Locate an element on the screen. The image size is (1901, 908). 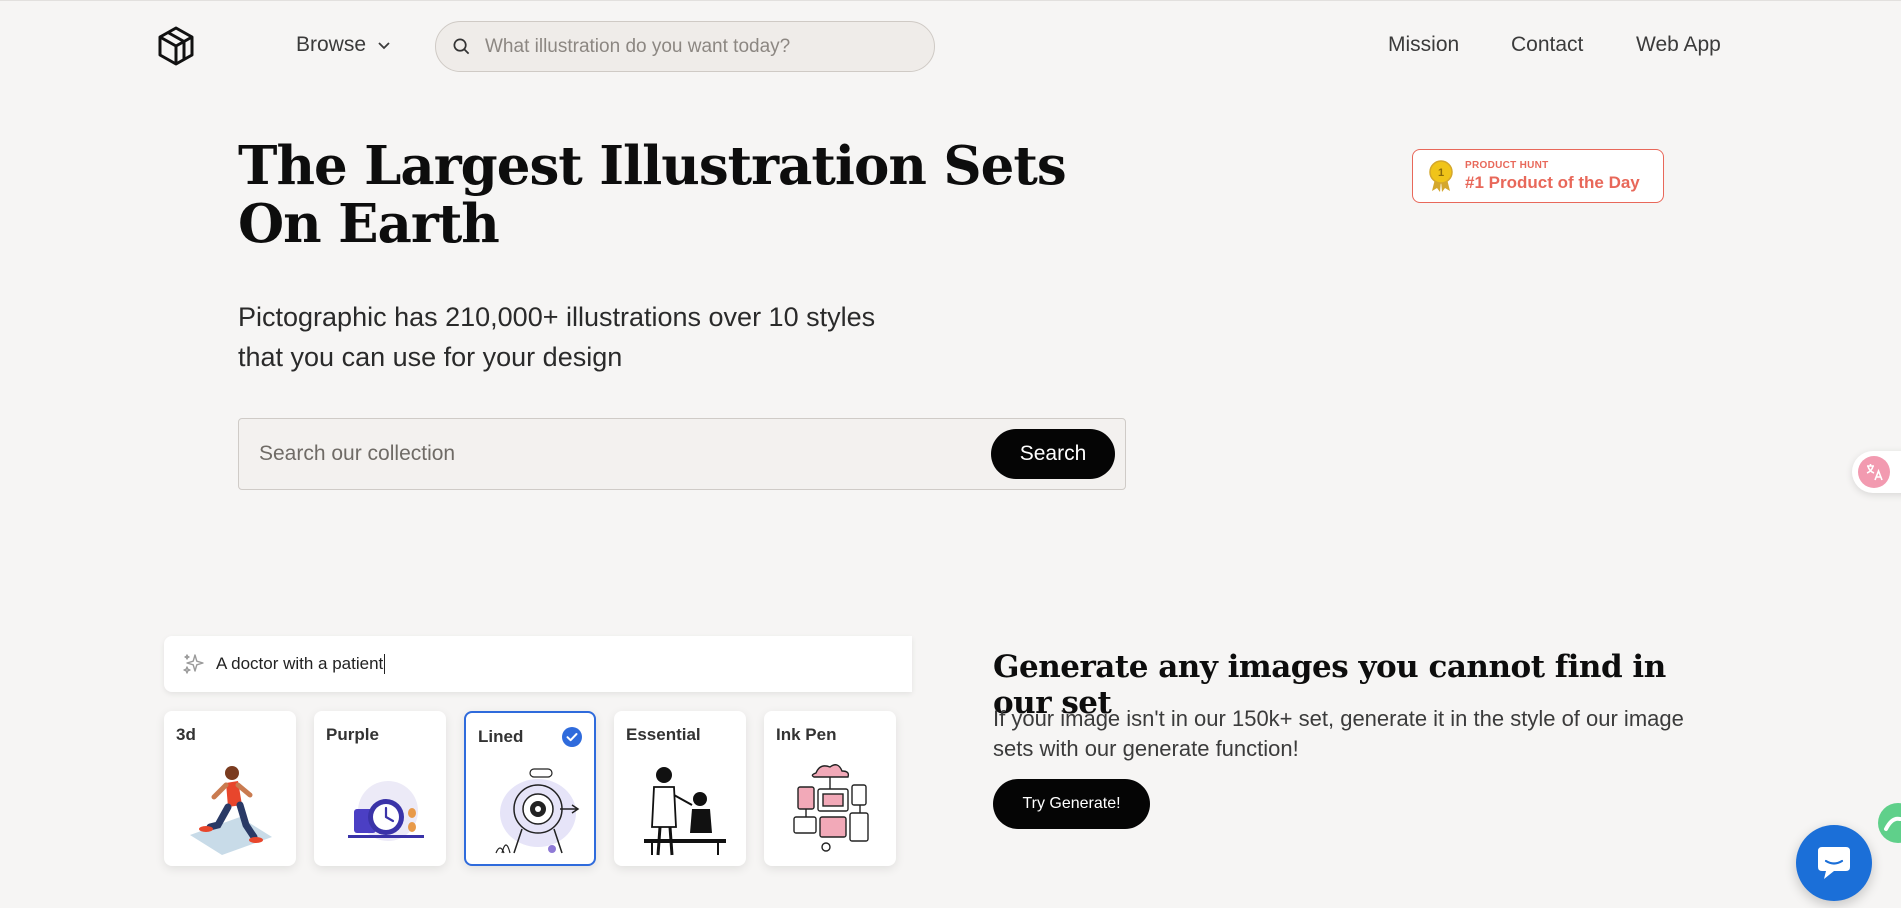
logo-icon is located at coordinates (176, 46).